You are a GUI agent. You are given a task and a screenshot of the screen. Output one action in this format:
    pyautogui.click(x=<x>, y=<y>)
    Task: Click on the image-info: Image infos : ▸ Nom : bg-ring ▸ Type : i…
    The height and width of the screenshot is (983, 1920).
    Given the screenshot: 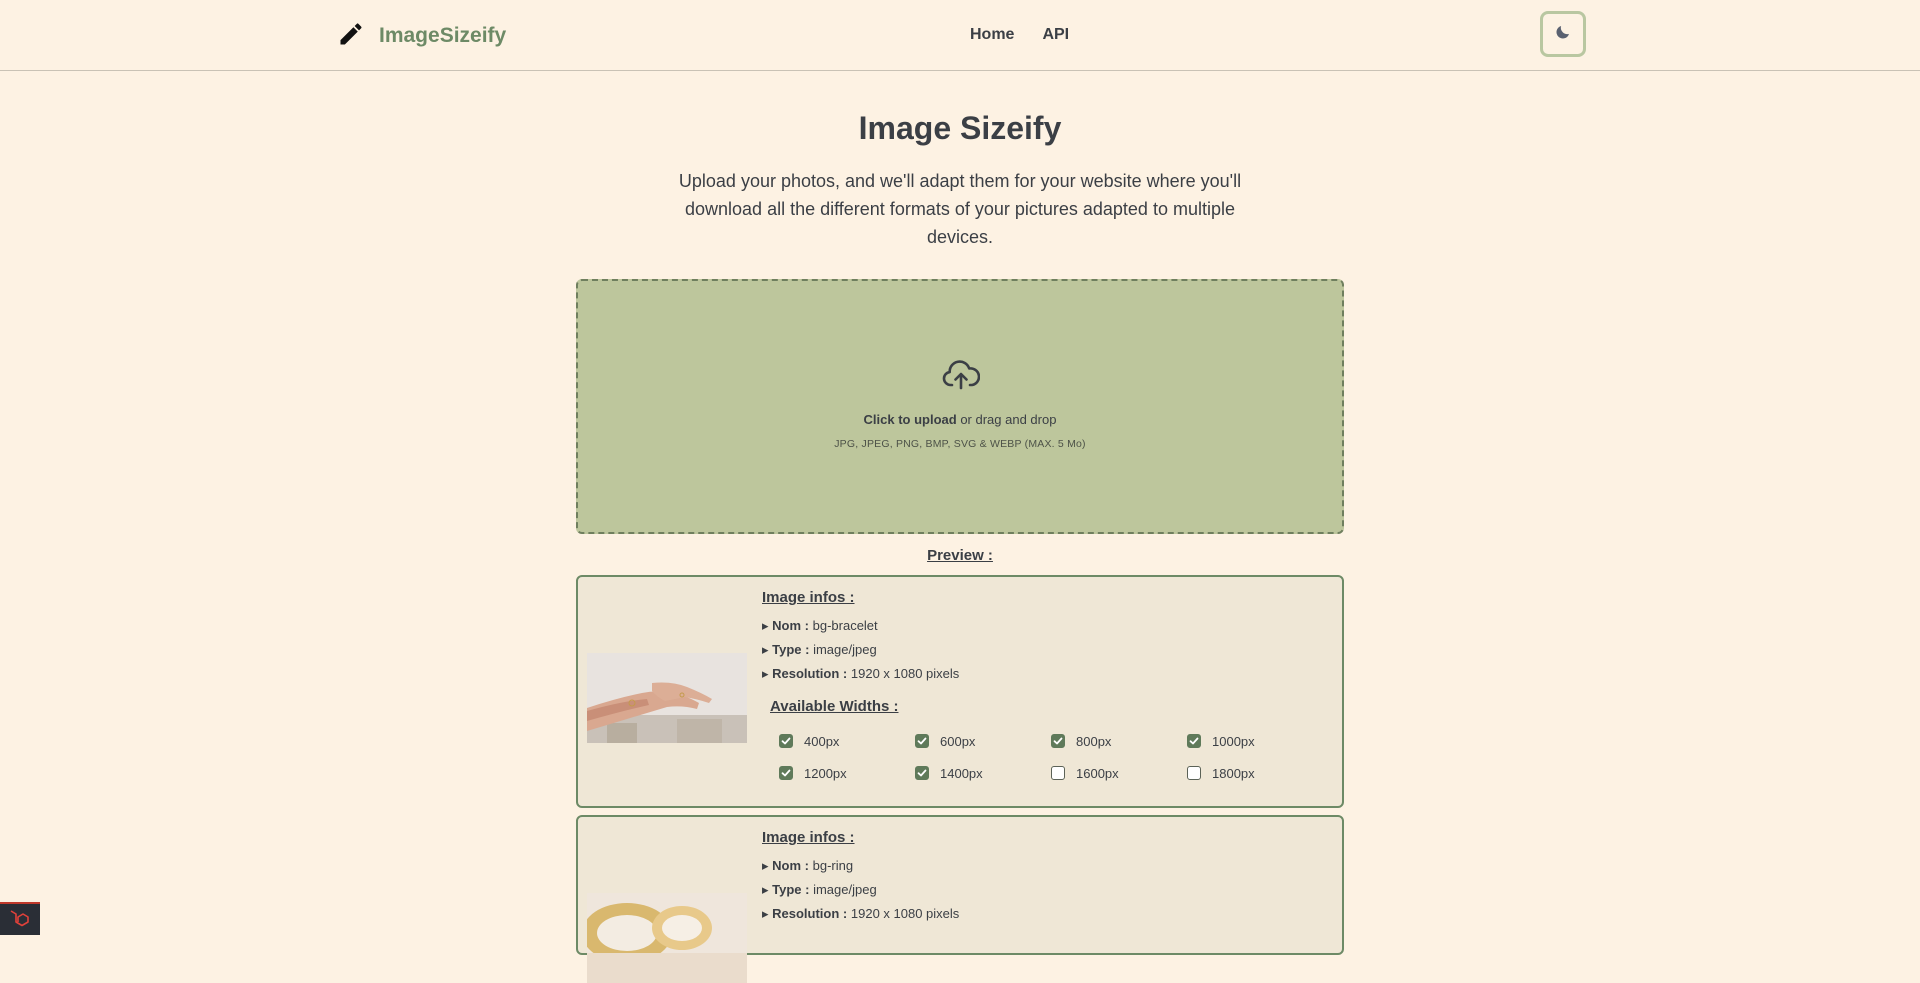 What is the action you would take?
    pyautogui.click(x=860, y=877)
    